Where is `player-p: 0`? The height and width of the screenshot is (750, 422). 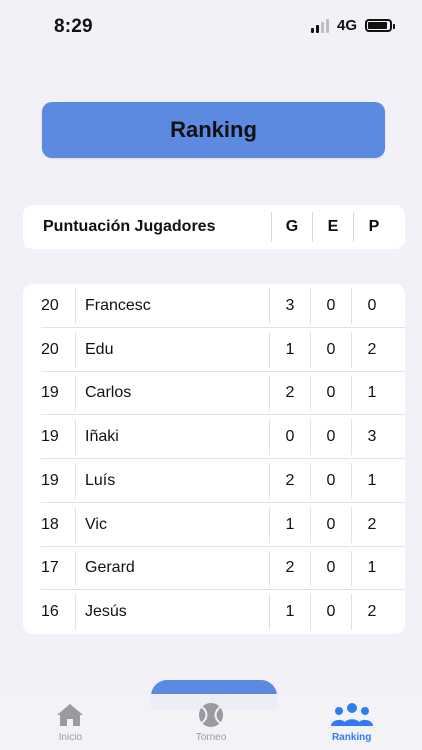 player-p: 0 is located at coordinates (371, 306).